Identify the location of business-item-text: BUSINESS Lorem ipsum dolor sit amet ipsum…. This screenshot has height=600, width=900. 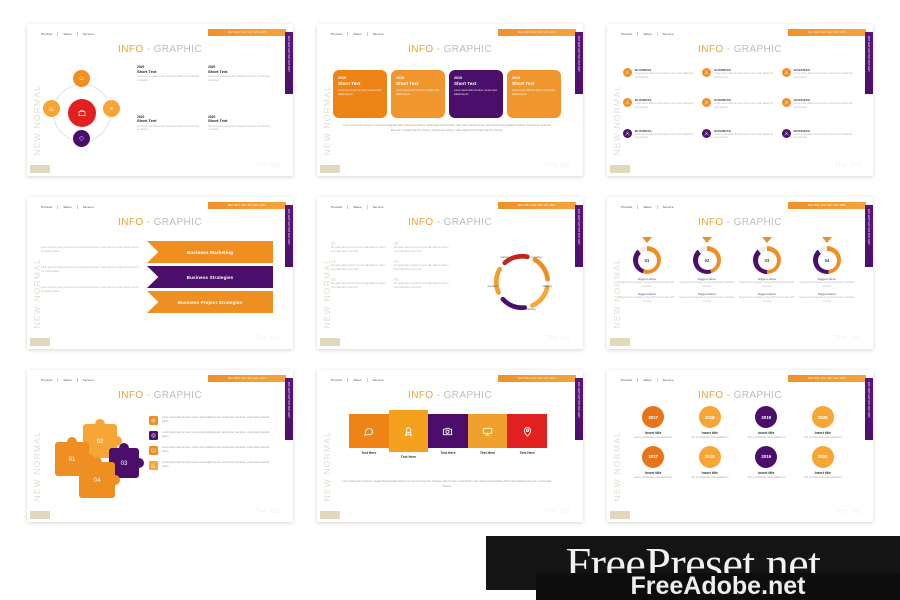
(824, 80).